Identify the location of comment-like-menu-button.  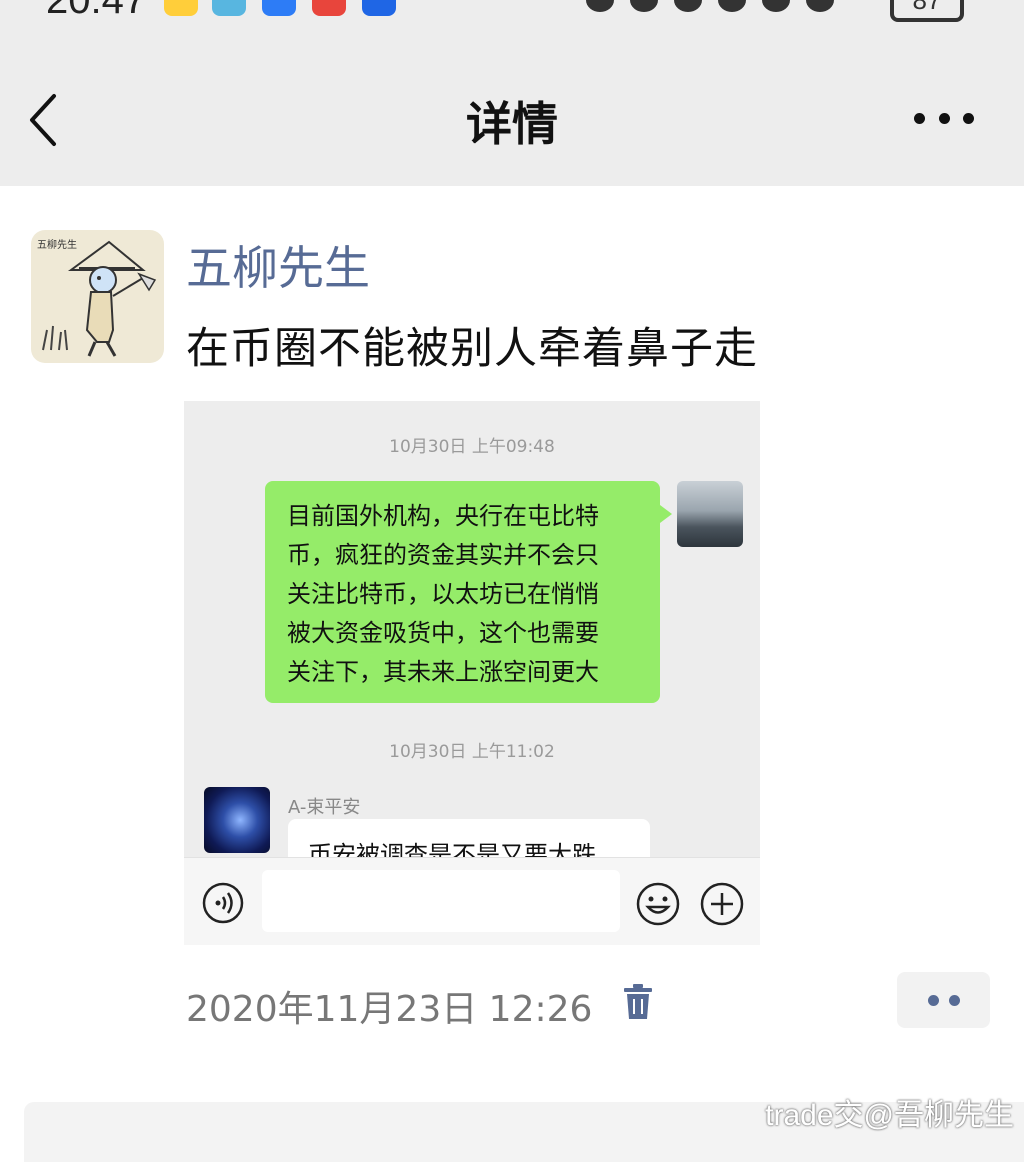
(943, 1000).